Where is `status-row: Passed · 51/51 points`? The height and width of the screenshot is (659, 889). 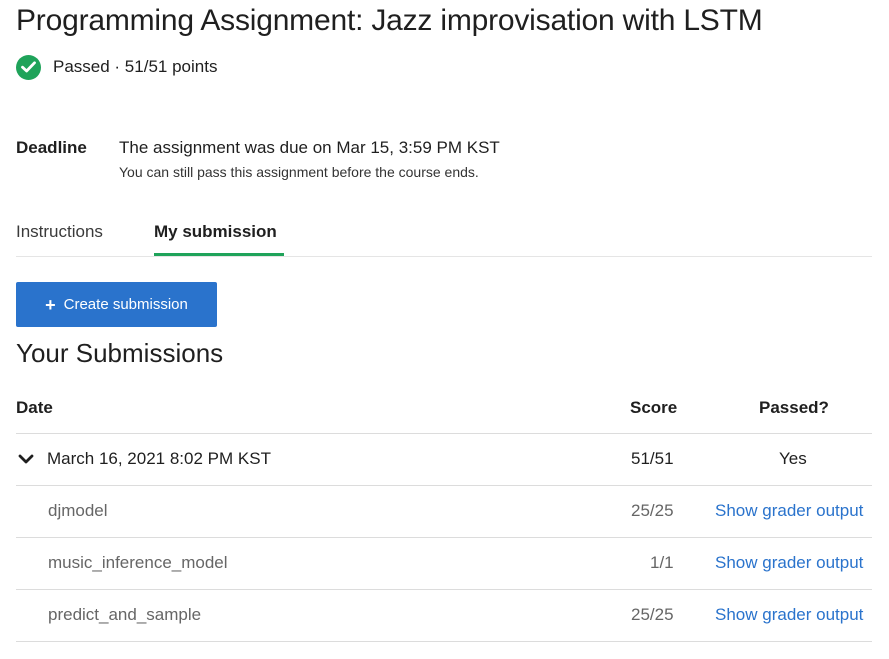 status-row: Passed · 51/51 points is located at coordinates (116, 67).